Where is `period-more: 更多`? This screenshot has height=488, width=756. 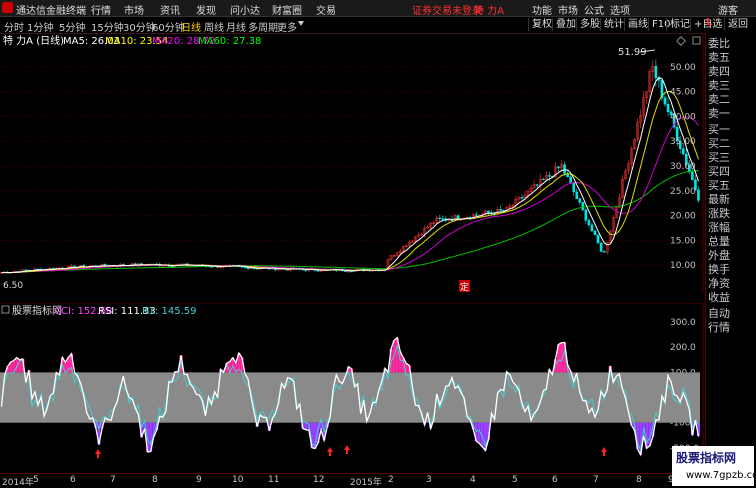 period-more: 更多 is located at coordinates (287, 26).